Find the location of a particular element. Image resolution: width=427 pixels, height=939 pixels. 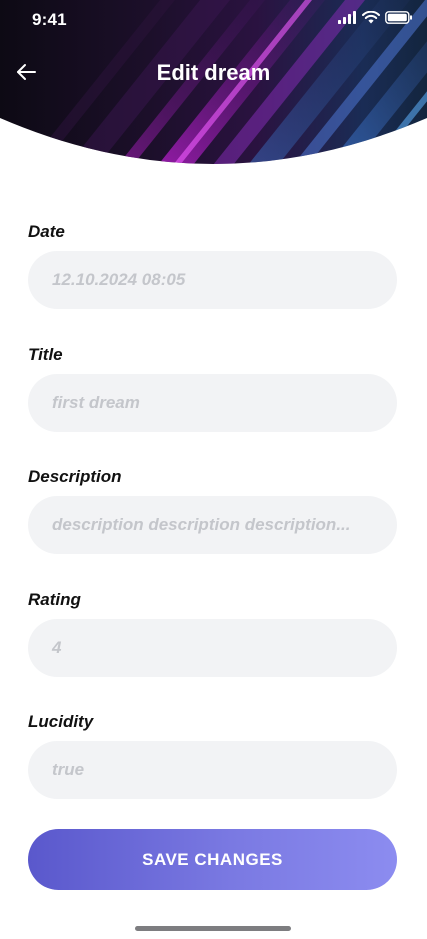

signal-icon is located at coordinates (347, 20).